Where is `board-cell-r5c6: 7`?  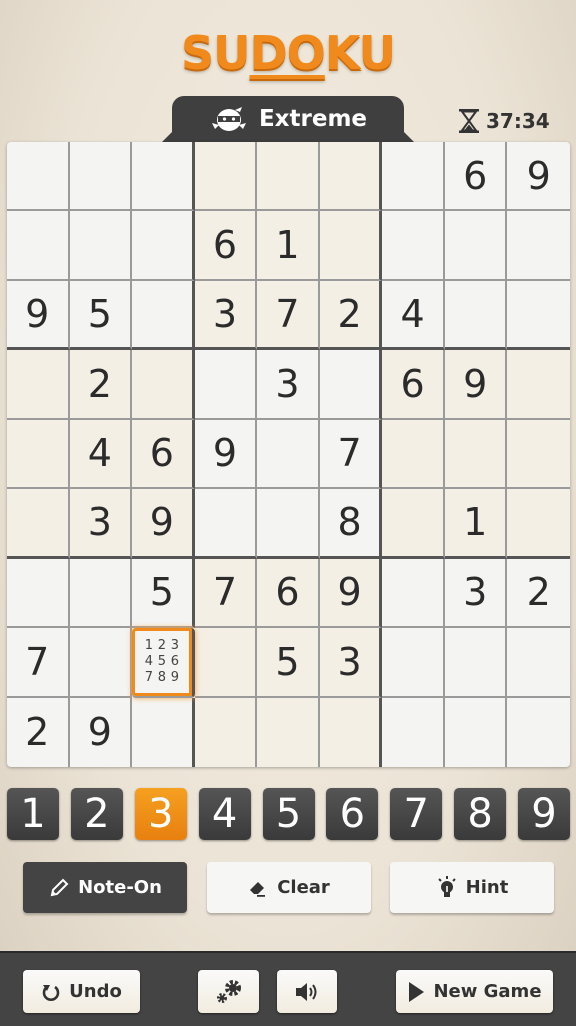 board-cell-r5c6: 7 is located at coordinates (351, 454).